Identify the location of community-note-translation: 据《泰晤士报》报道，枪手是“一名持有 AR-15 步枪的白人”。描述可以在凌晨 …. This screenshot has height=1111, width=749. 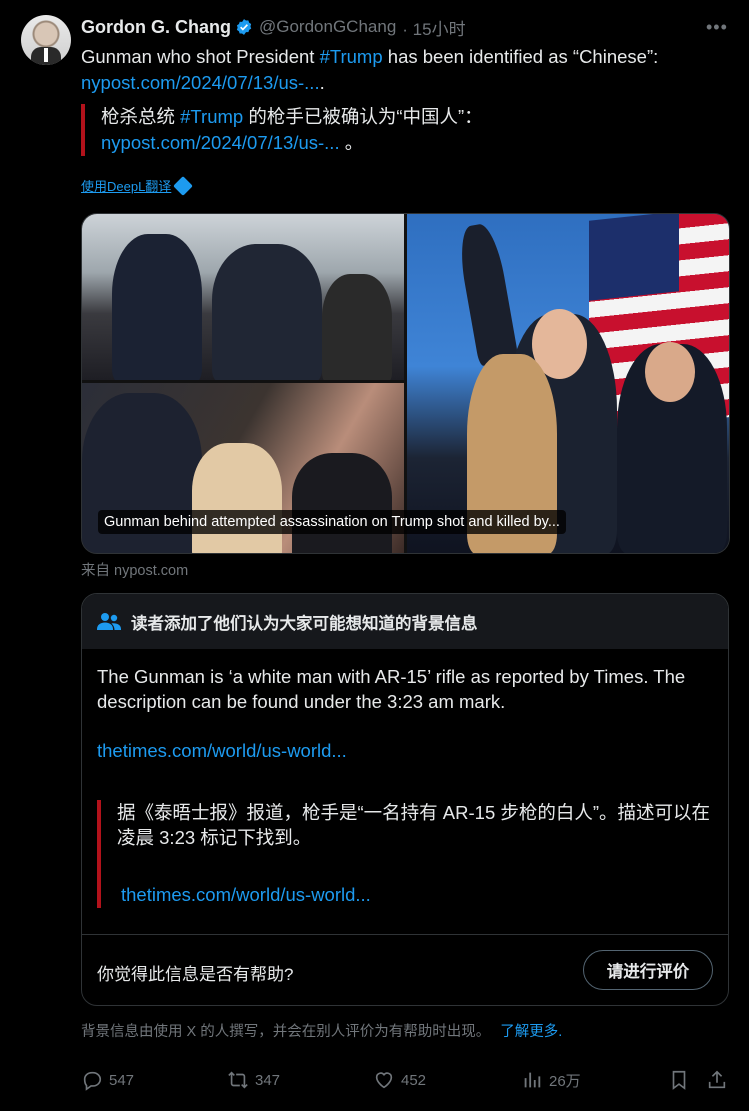
(403, 854).